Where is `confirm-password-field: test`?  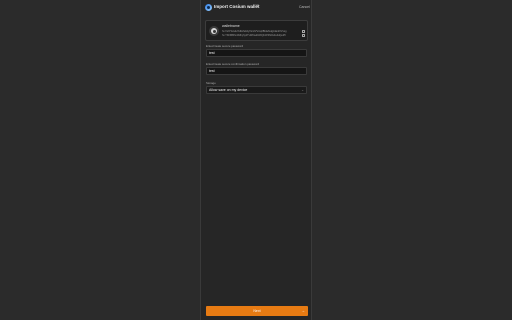 confirm-password-field: test is located at coordinates (256, 71).